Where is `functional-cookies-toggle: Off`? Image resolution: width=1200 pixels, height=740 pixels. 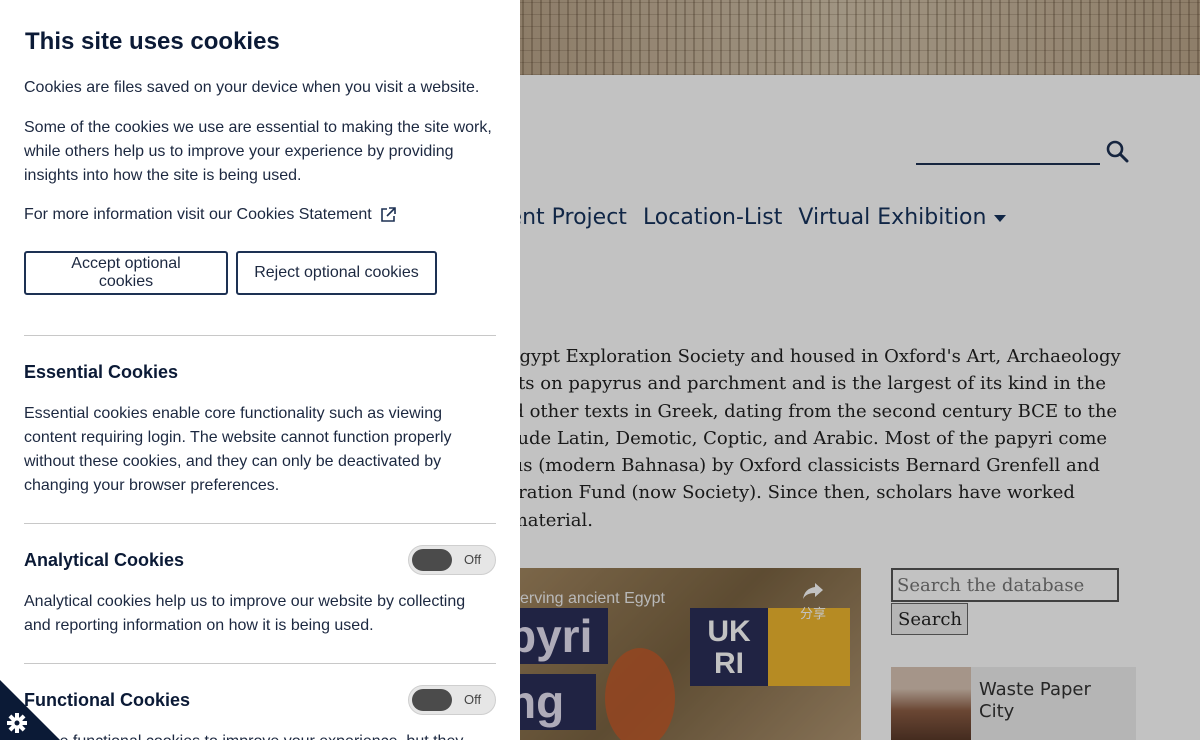 functional-cookies-toggle: Off is located at coordinates (452, 700).